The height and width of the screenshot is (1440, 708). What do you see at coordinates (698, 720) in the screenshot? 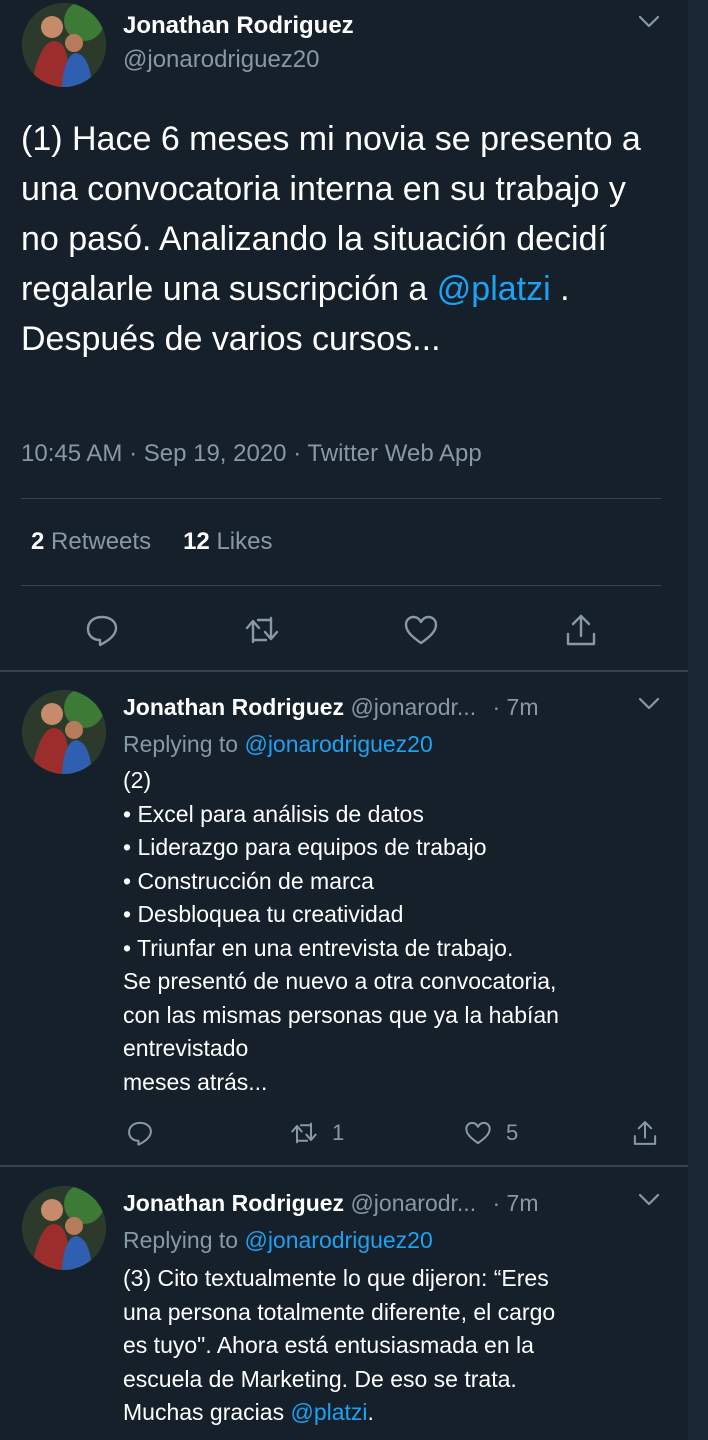
I see `scroll-gutter` at bounding box center [698, 720].